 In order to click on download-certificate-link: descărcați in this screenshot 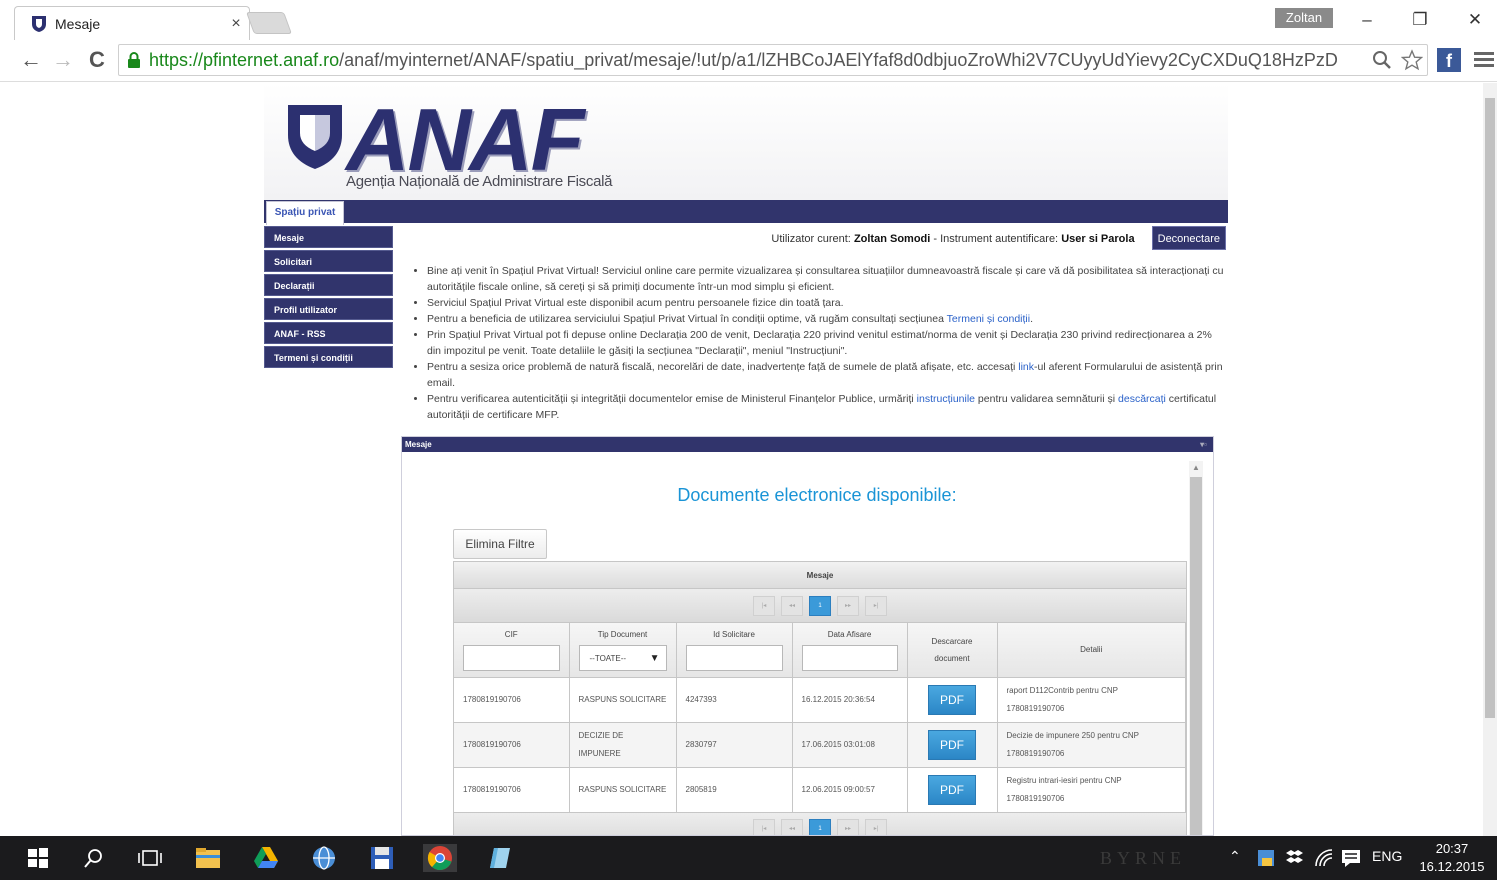, I will do `click(1142, 399)`.